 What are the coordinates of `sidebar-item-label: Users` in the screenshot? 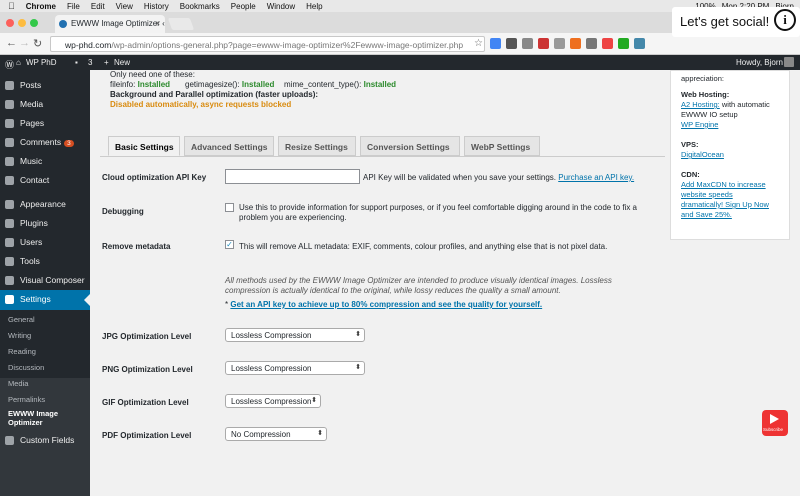 It's located at (31, 242).